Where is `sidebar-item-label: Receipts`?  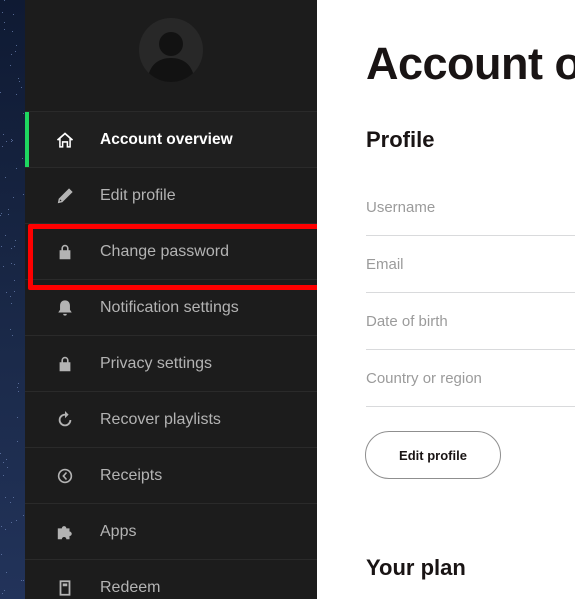
sidebar-item-label: Receipts is located at coordinates (131, 475).